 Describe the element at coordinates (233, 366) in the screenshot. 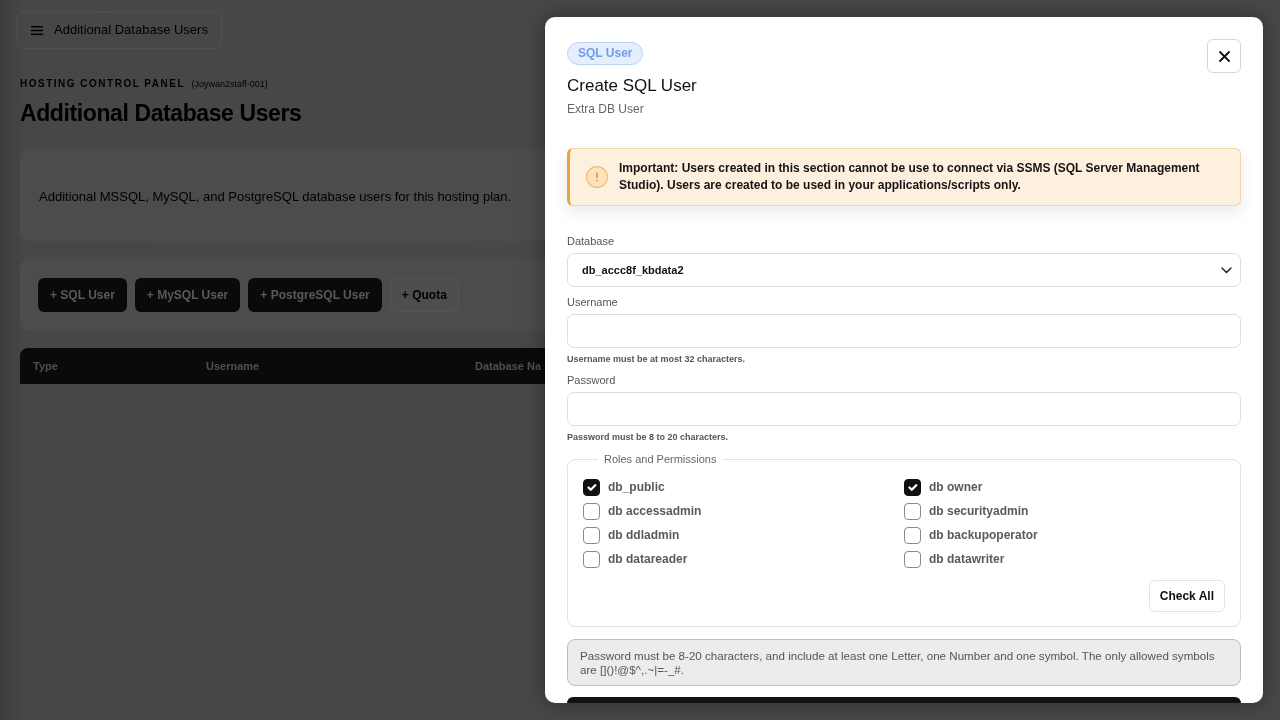

I see `column-header: Username` at that location.